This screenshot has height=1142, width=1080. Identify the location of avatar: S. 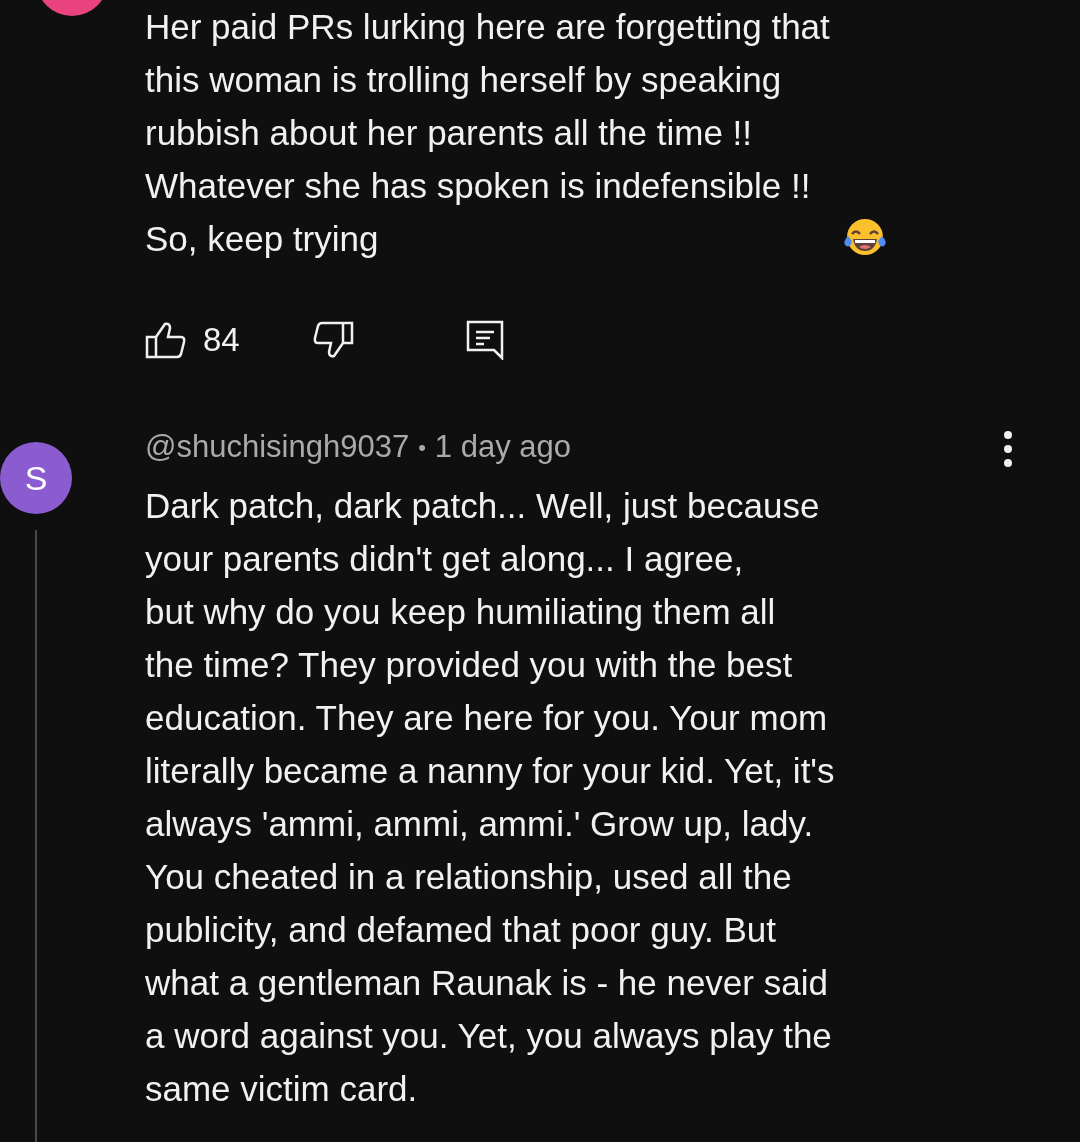
(36, 478).